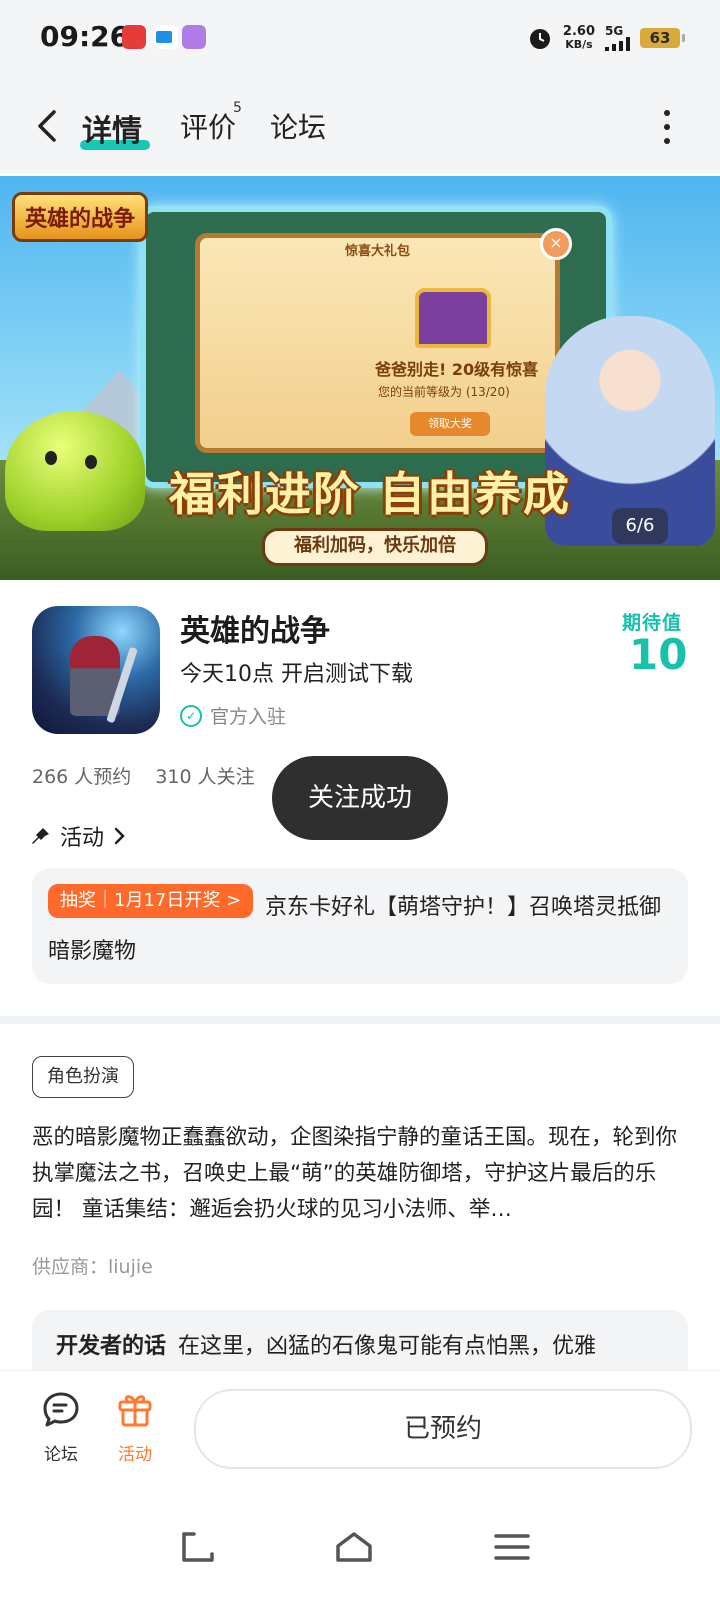 This screenshot has height=1600, width=720. I want to click on bottom-action-bar: 论坛 活动 已预约, so click(360, 1430).